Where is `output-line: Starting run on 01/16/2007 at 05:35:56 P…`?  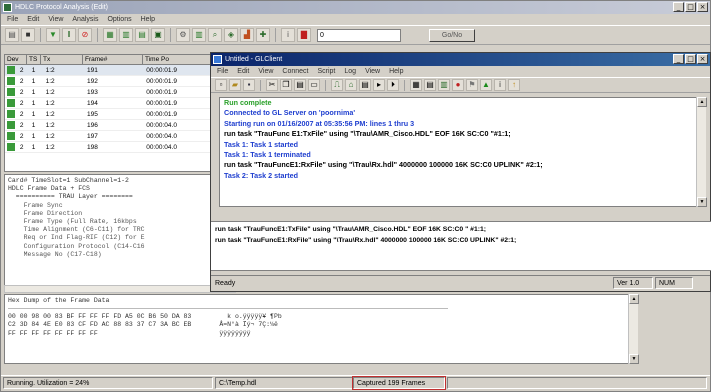 output-line: Starting run on 01/16/2007 at 05:35:56 P… is located at coordinates (319, 123).